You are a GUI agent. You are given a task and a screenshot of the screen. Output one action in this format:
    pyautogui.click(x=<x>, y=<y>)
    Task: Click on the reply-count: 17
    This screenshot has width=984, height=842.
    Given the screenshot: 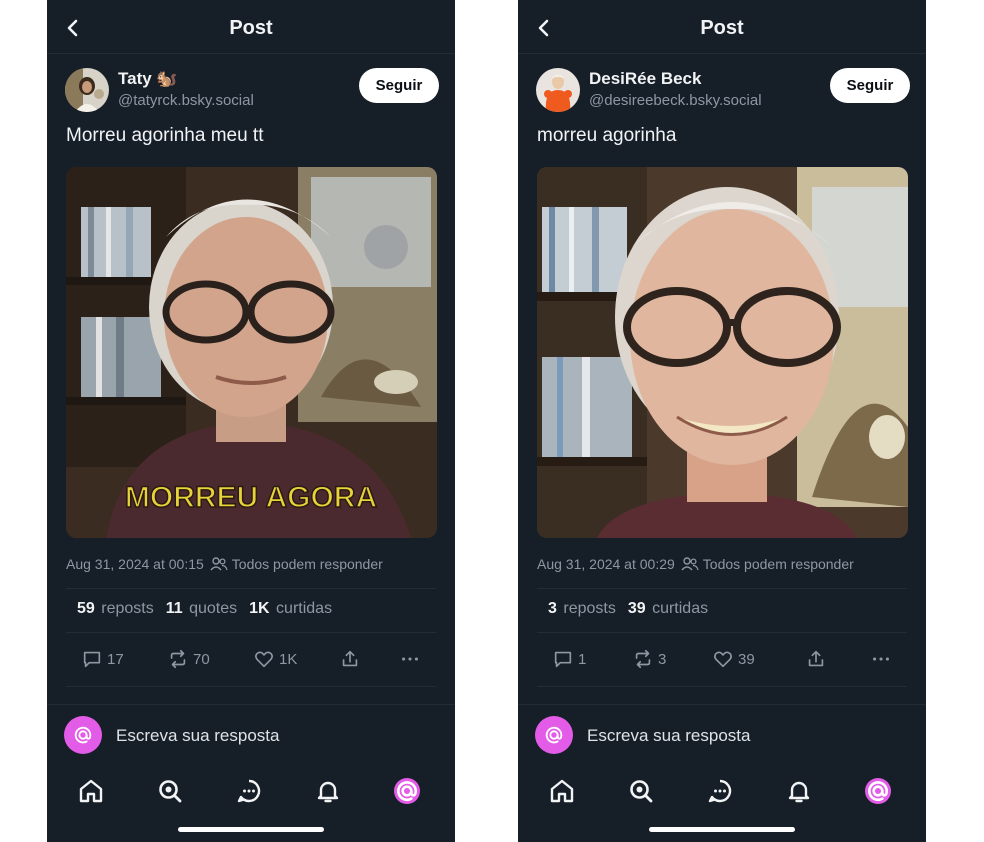 What is the action you would take?
    pyautogui.click(x=115, y=659)
    